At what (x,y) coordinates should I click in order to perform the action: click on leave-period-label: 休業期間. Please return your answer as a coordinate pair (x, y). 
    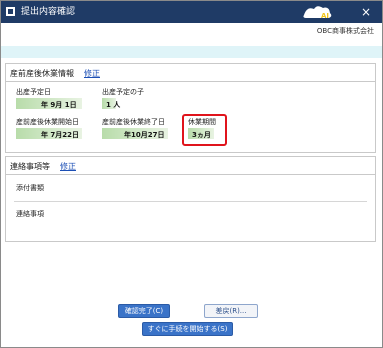
    Looking at the image, I should click on (202, 122).